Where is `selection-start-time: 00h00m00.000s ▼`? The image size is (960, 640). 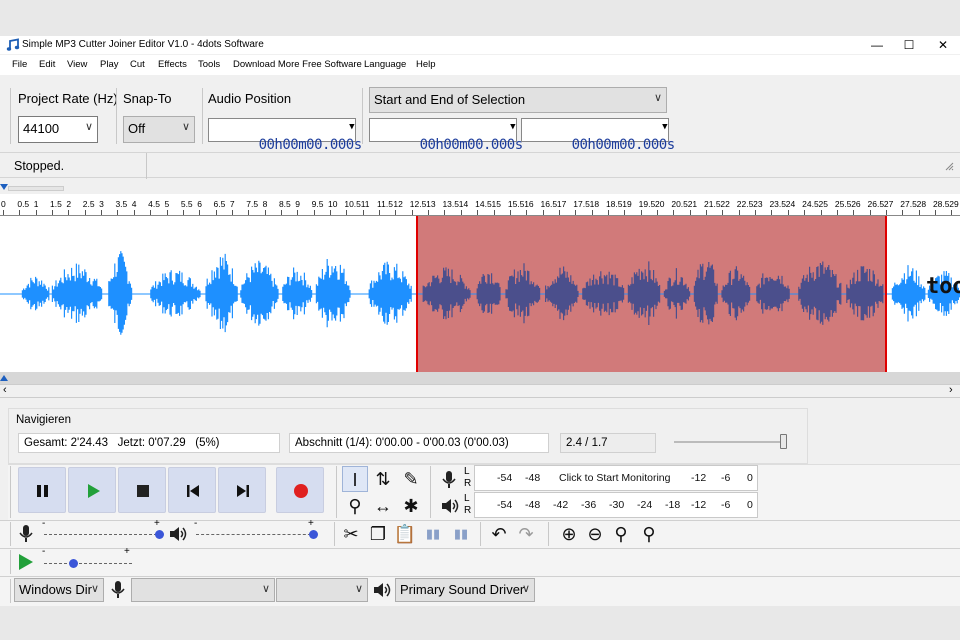 selection-start-time: 00h00m00.000s ▼ is located at coordinates (446, 135).